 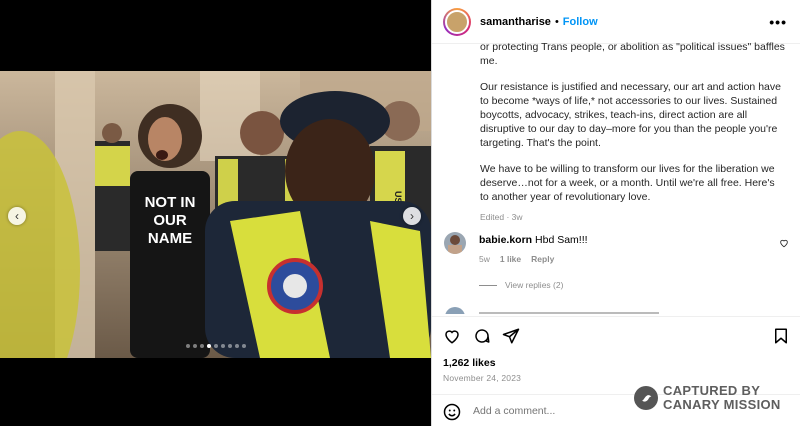 What do you see at coordinates (170, 202) in the screenshot?
I see `shirt-text-line1: NOT IN` at bounding box center [170, 202].